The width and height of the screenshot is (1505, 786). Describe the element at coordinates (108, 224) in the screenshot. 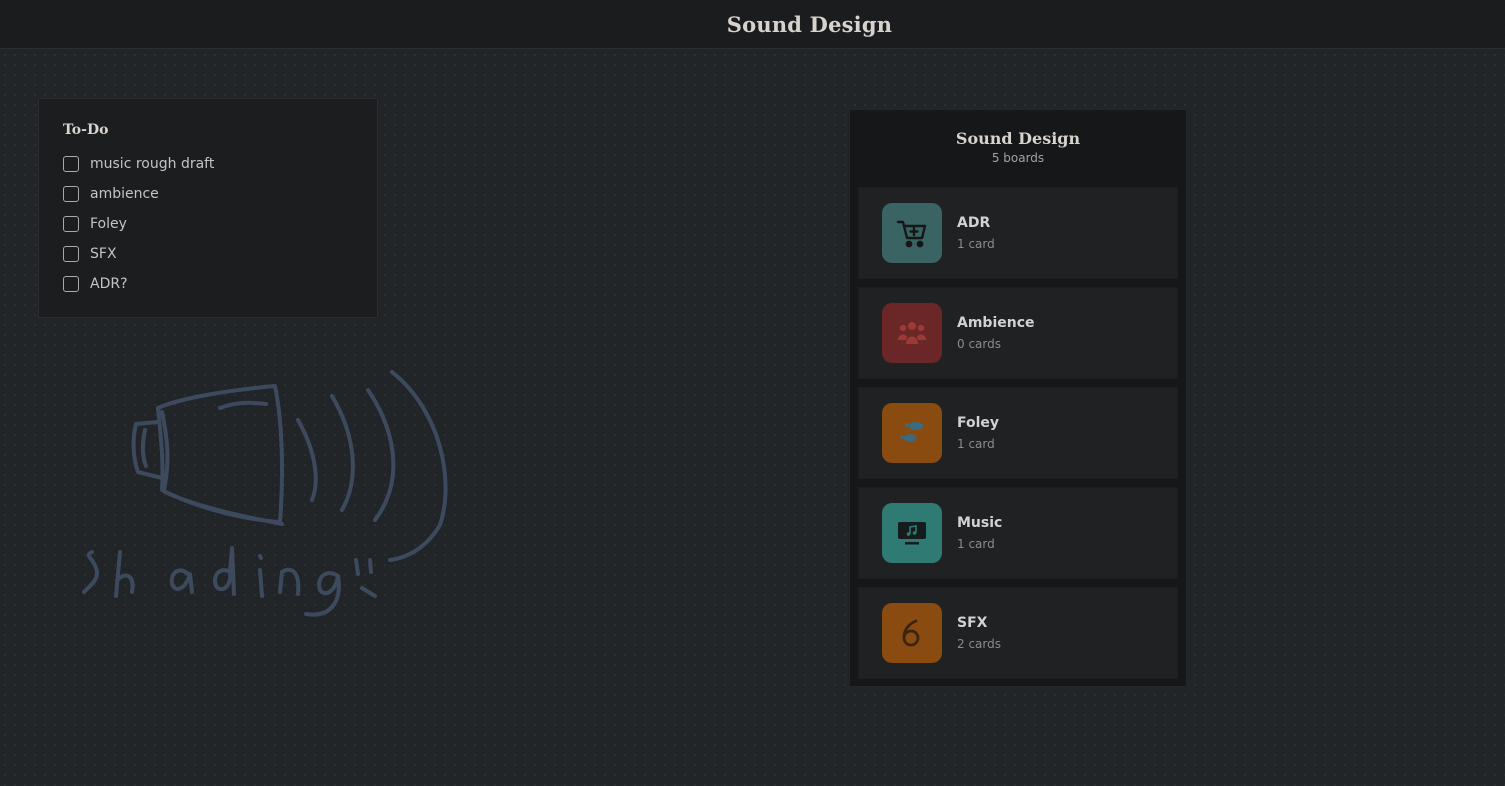

I see `todo-item-label: Foley` at that location.